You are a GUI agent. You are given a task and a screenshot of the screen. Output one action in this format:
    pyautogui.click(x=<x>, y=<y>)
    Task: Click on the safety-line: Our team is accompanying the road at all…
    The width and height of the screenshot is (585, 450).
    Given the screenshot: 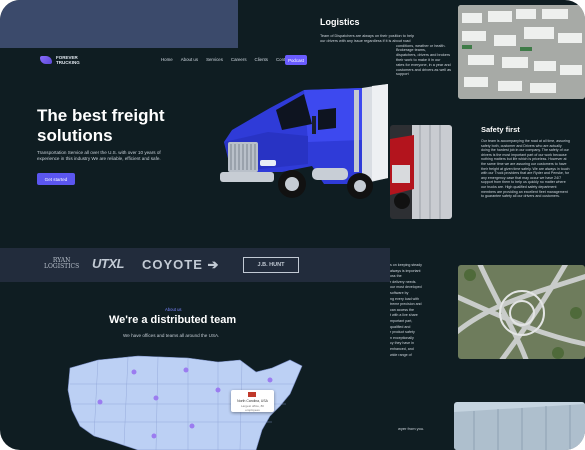 What is the action you would take?
    pyautogui.click(x=525, y=141)
    